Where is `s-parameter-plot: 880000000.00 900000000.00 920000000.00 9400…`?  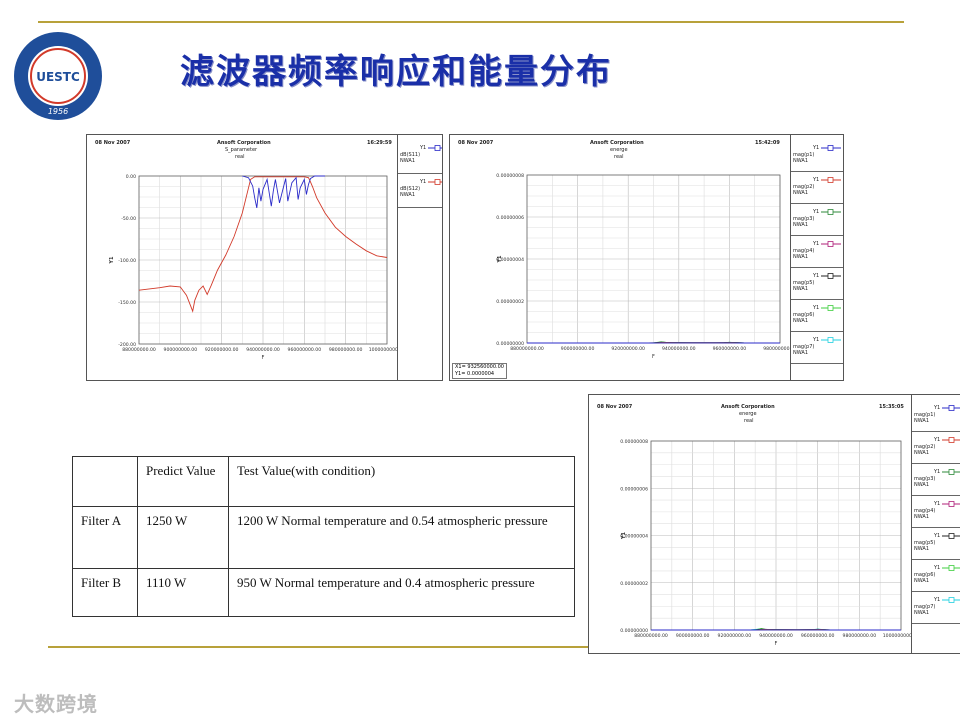 s-parameter-plot: 880000000.00 900000000.00 920000000.00 9400… is located at coordinates (253, 267).